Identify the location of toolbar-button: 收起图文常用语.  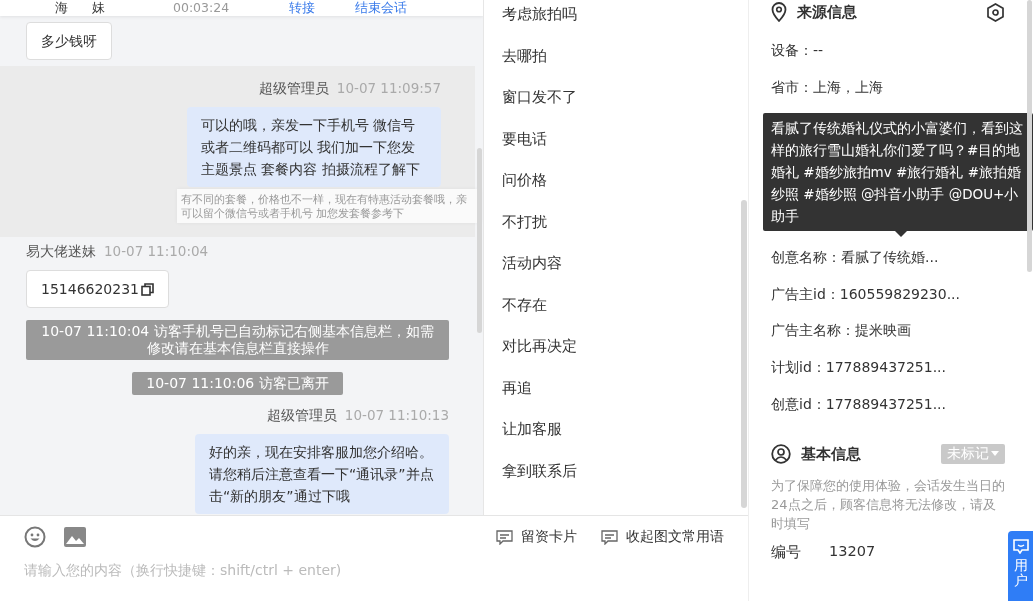
(662, 537).